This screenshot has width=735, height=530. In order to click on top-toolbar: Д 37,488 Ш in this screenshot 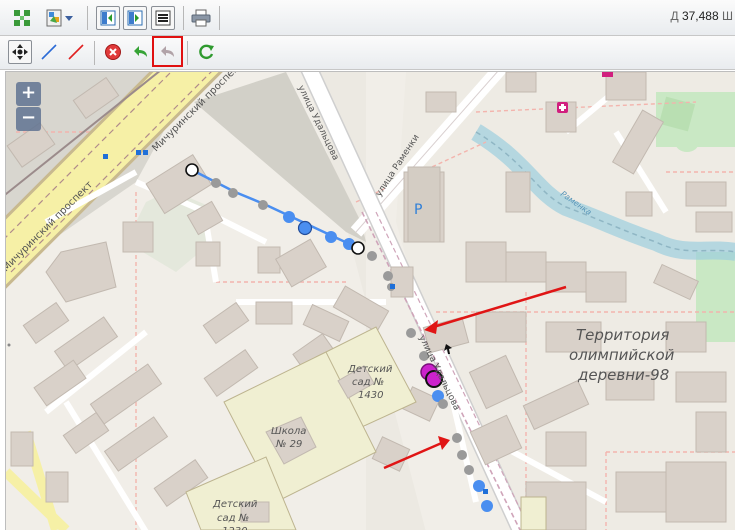, I will do `click(367, 18)`.